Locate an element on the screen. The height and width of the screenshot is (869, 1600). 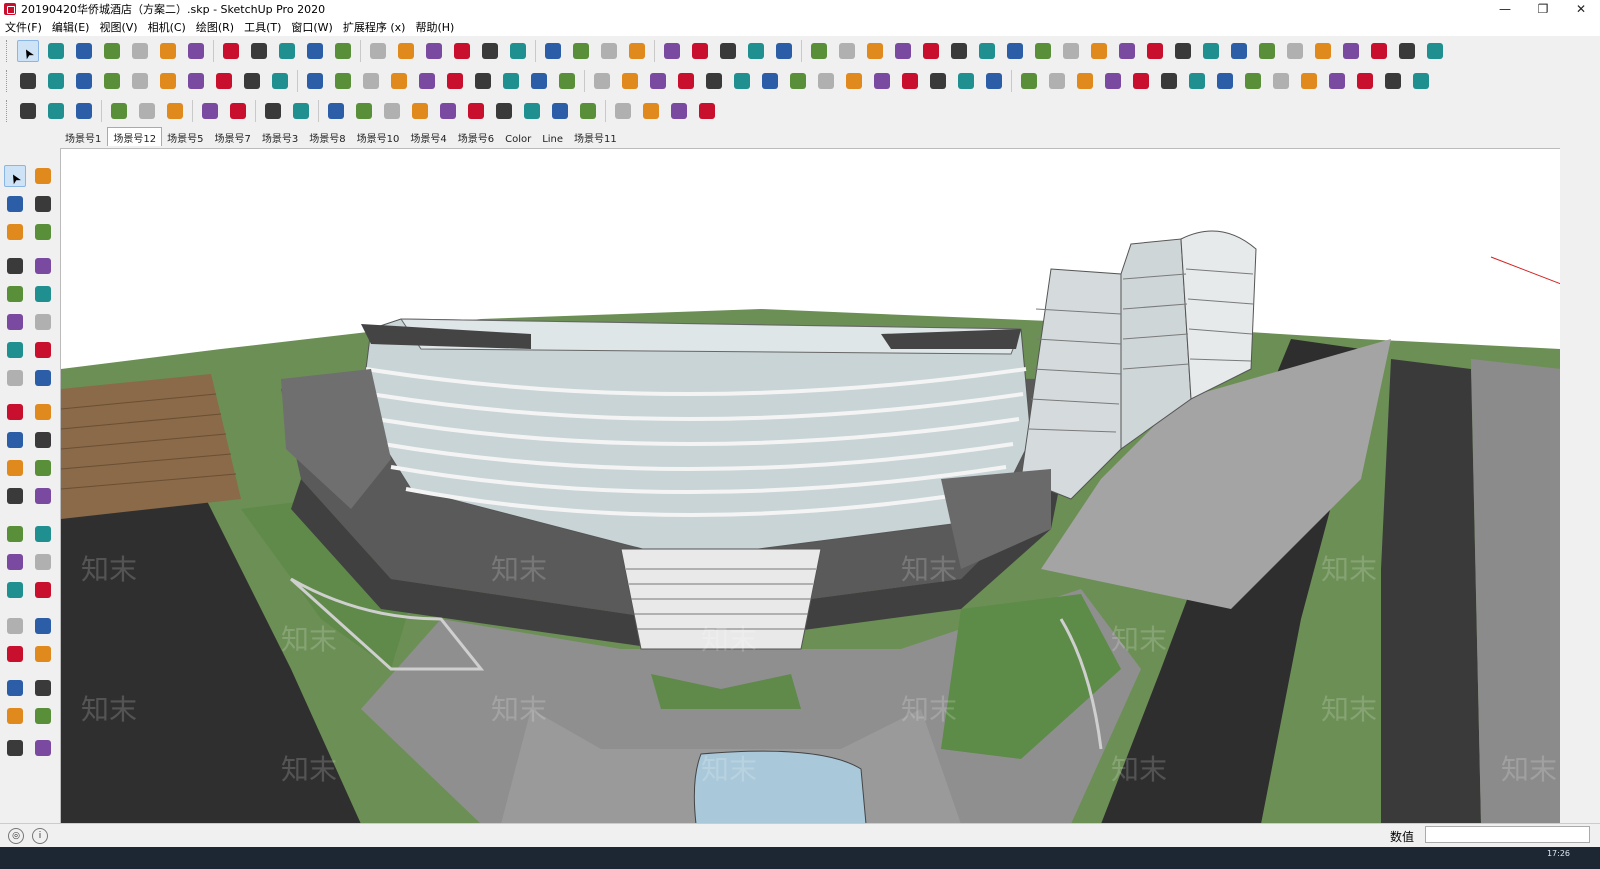
scene-tab: 场景号3 is located at coordinates (280, 137).